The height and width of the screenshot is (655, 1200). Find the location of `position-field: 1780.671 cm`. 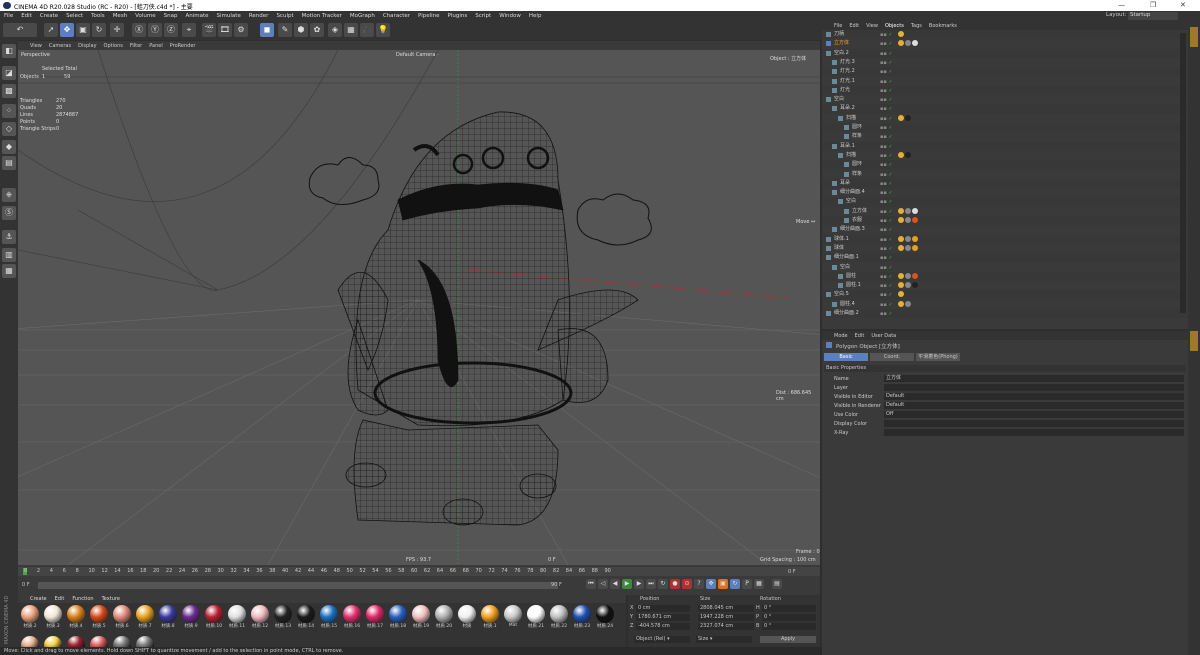

position-field: 1780.671 cm is located at coordinates (663, 617).